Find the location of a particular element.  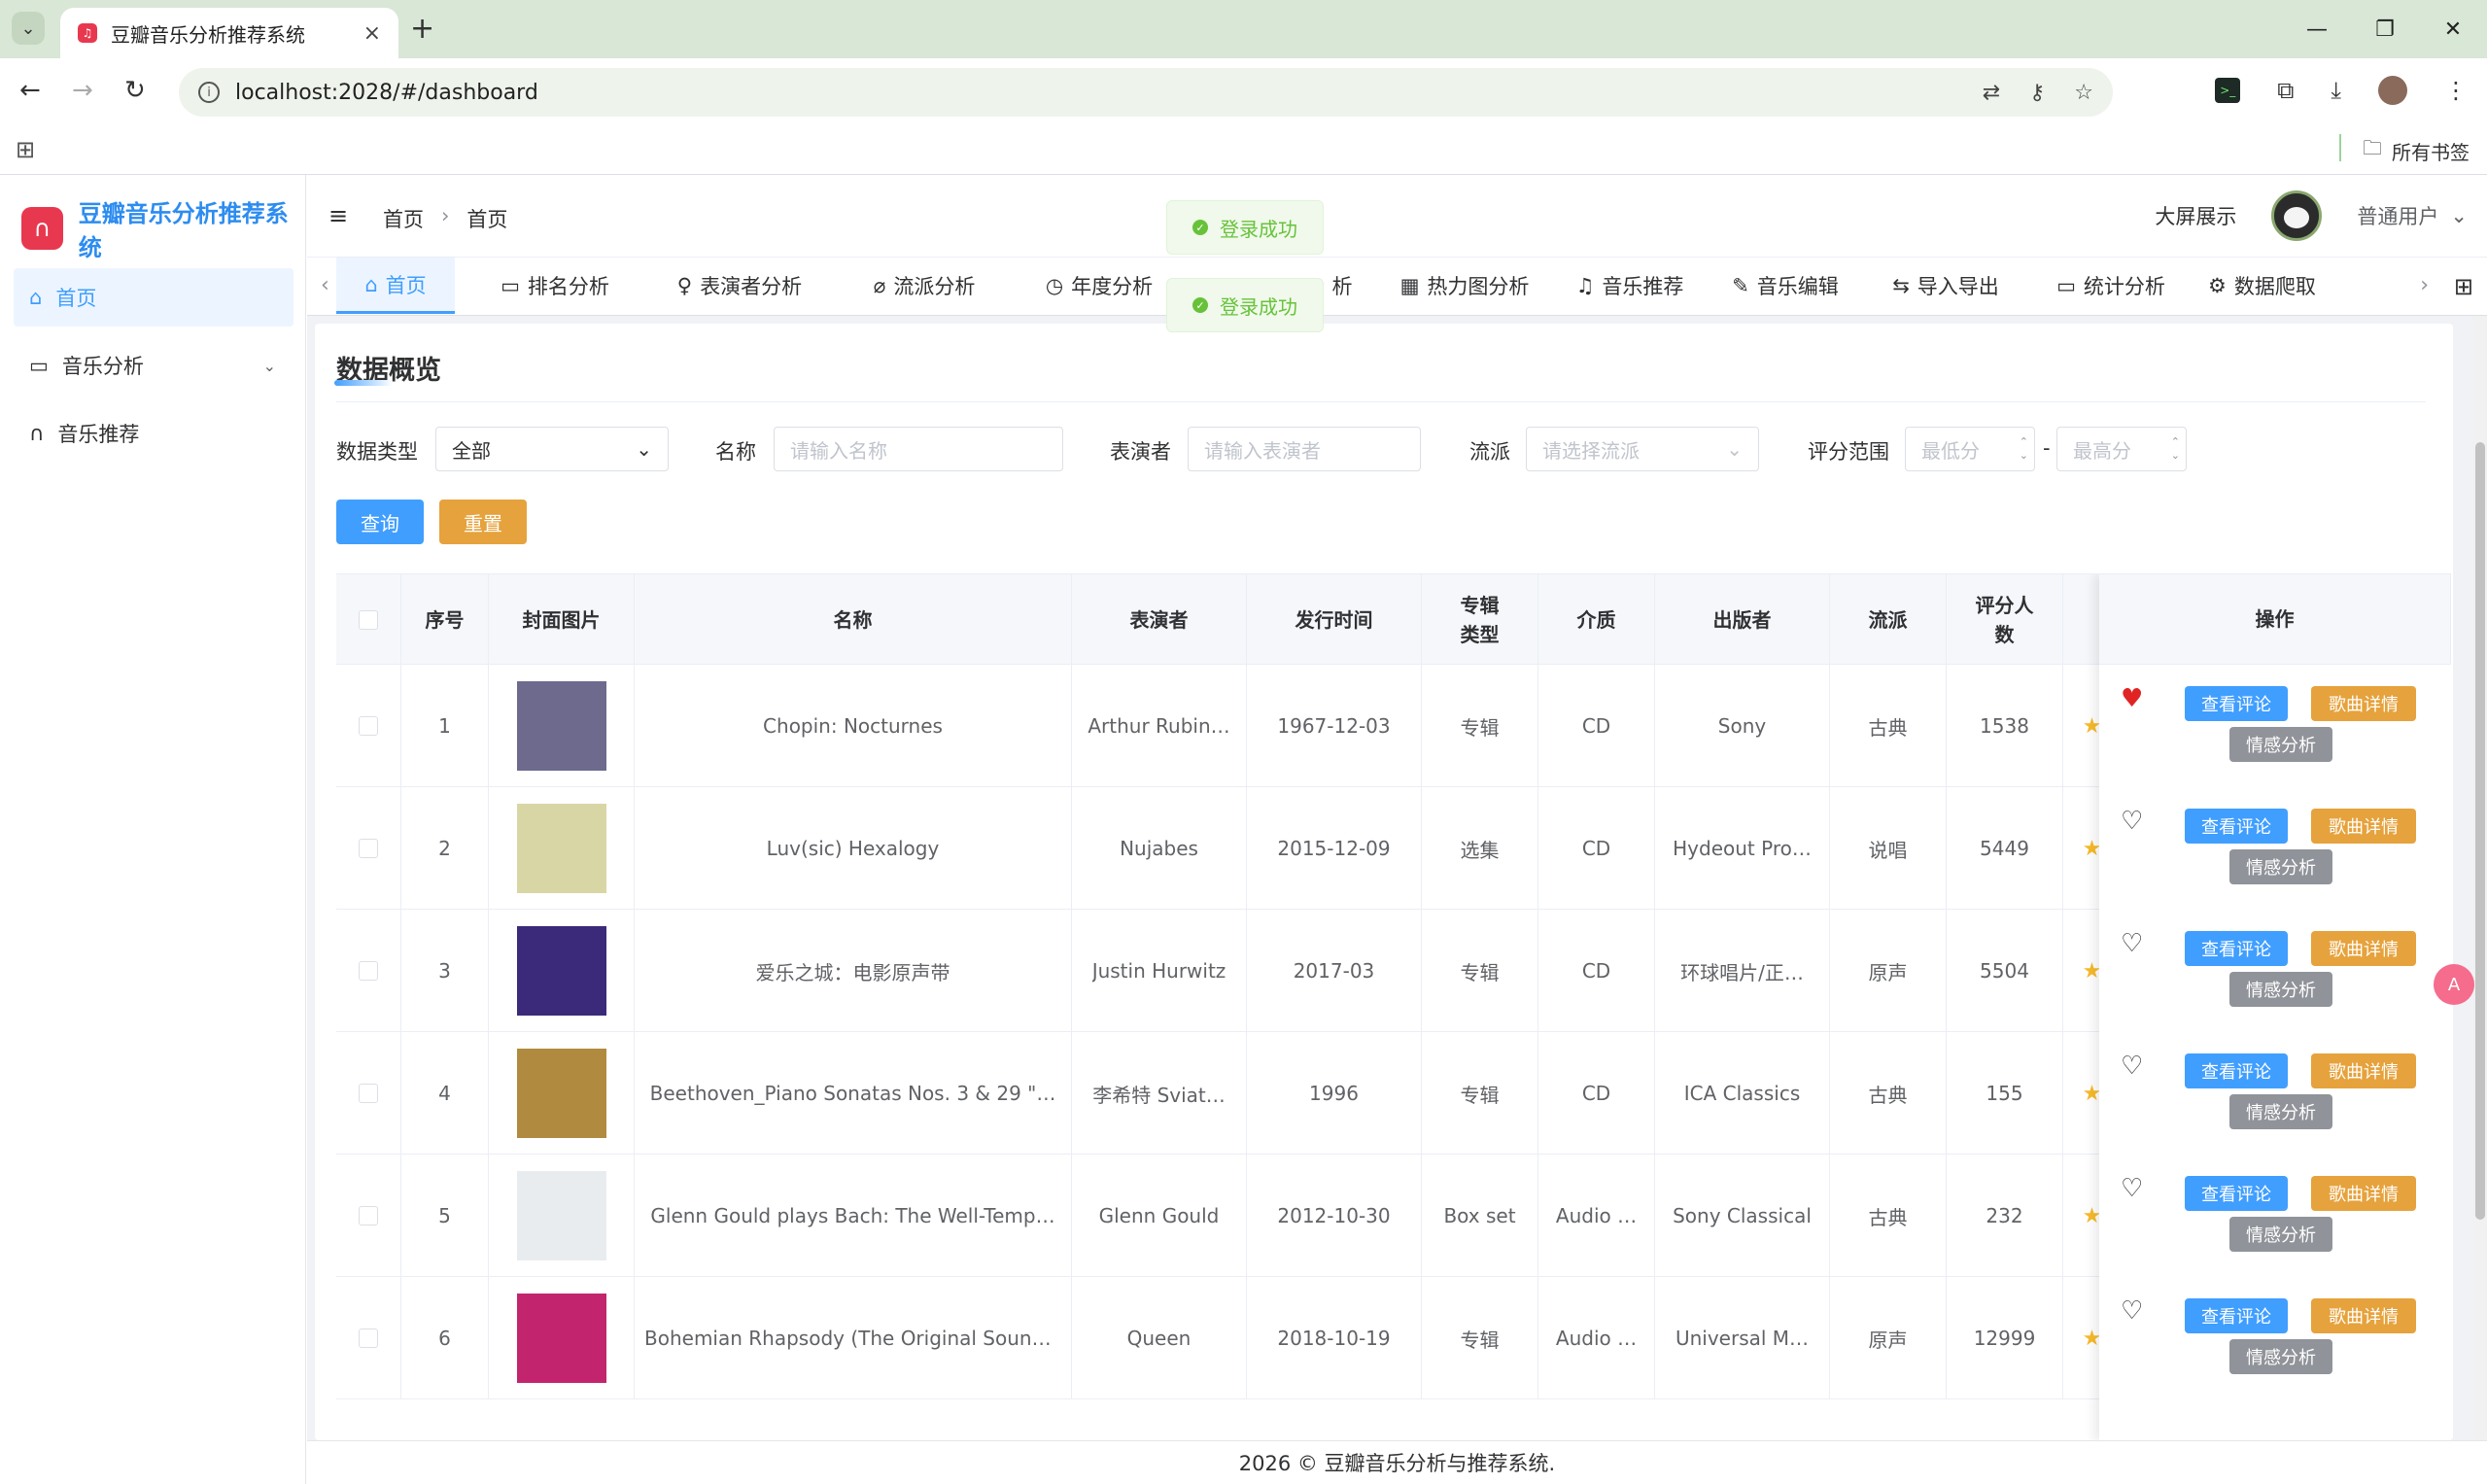

tag-genre: ⌀ 流派分析 is located at coordinates (924, 286).